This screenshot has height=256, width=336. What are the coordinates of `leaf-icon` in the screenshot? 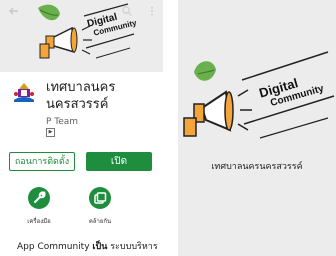 It's located at (49, 12).